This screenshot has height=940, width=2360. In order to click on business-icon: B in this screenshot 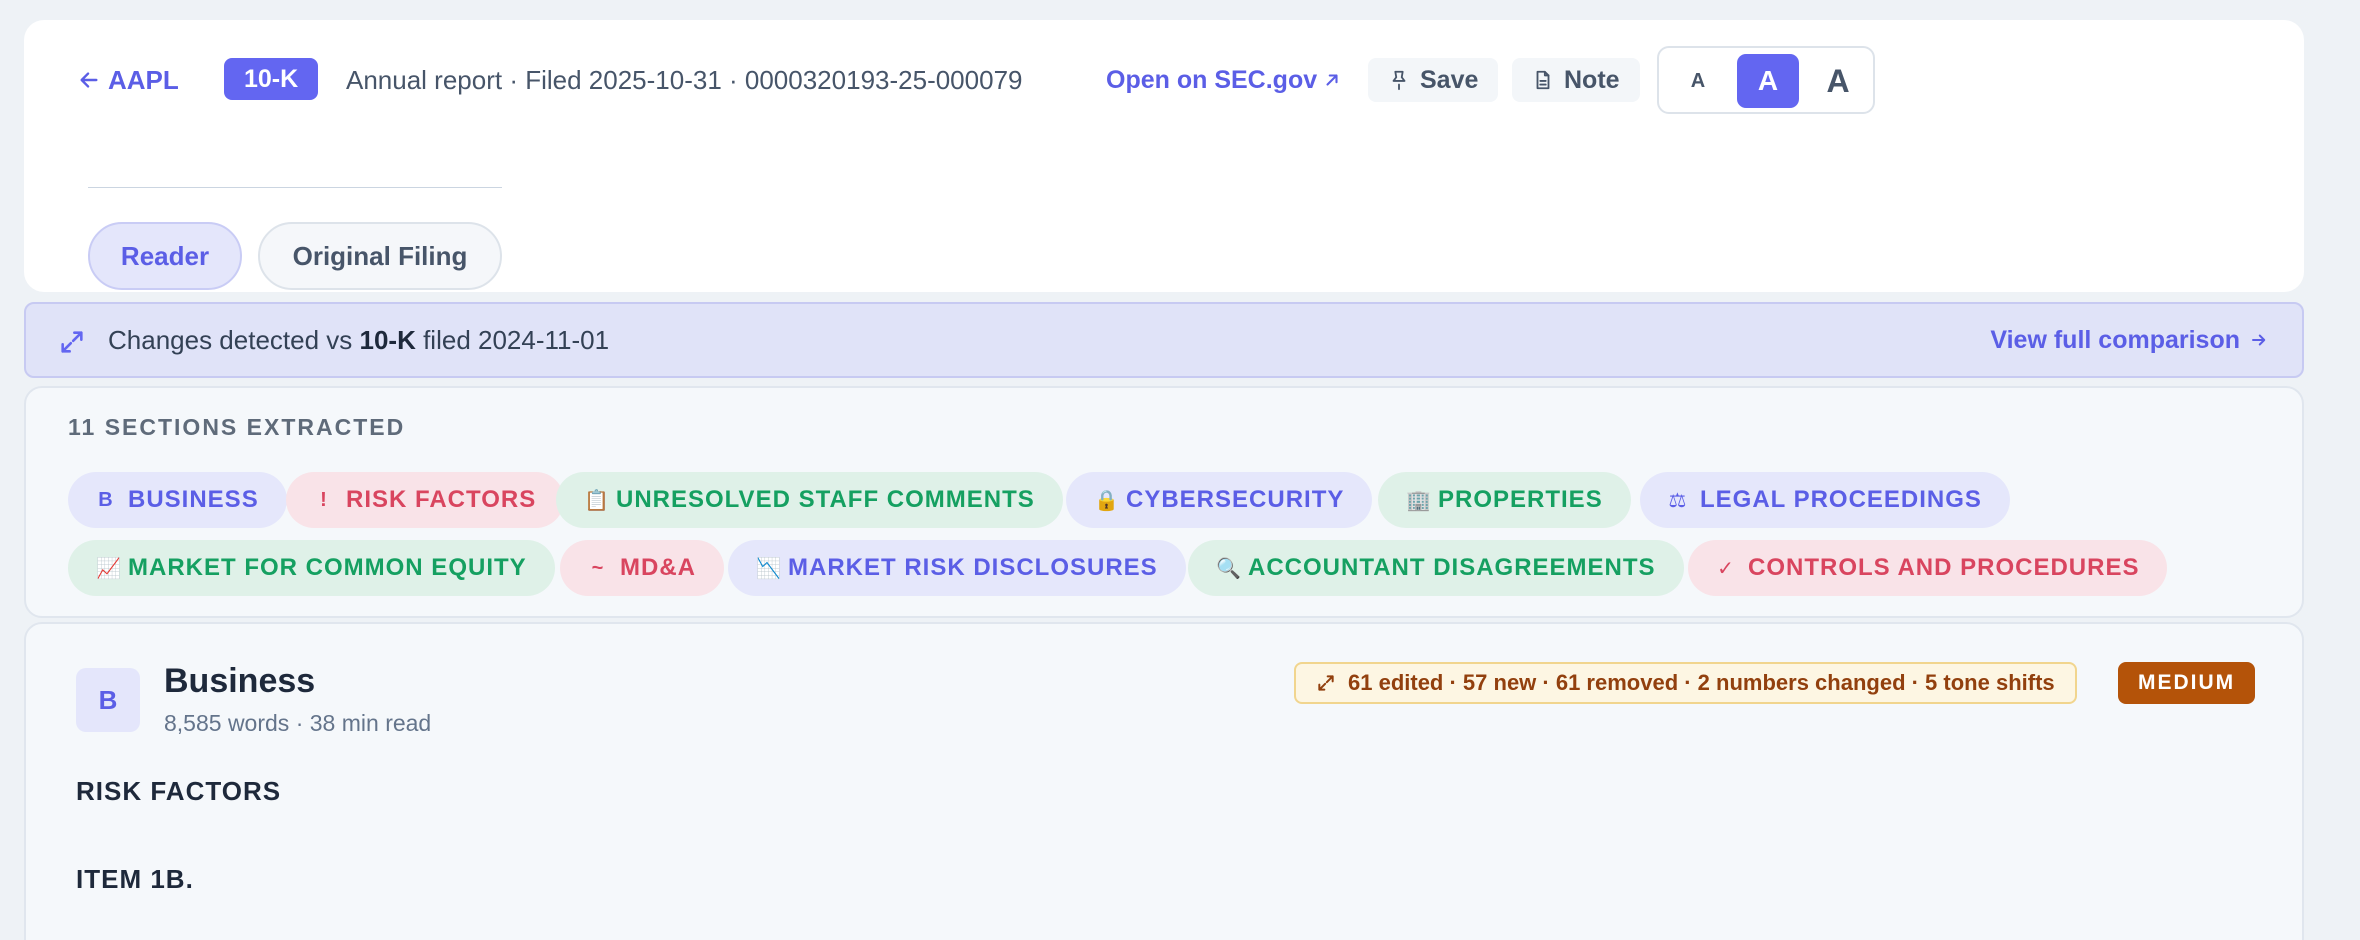, I will do `click(106, 499)`.